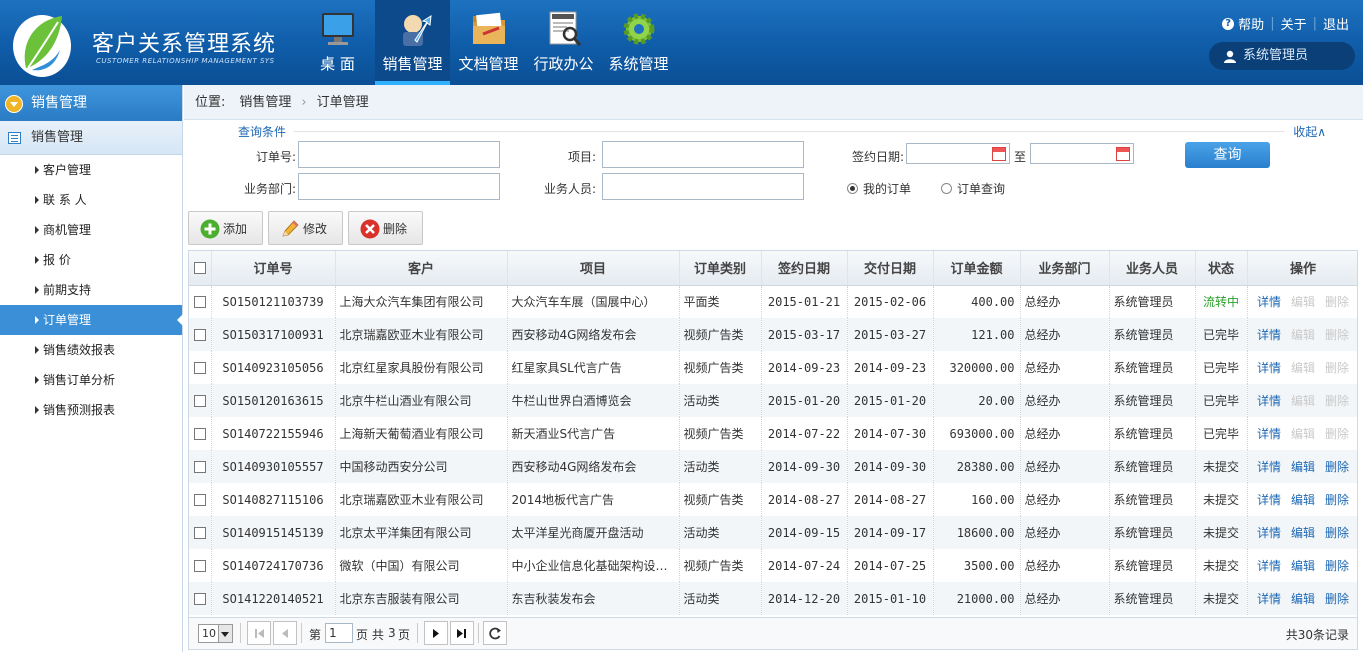 The height and width of the screenshot is (652, 1363). I want to click on sidebar-header: 销售管理, so click(91, 103).